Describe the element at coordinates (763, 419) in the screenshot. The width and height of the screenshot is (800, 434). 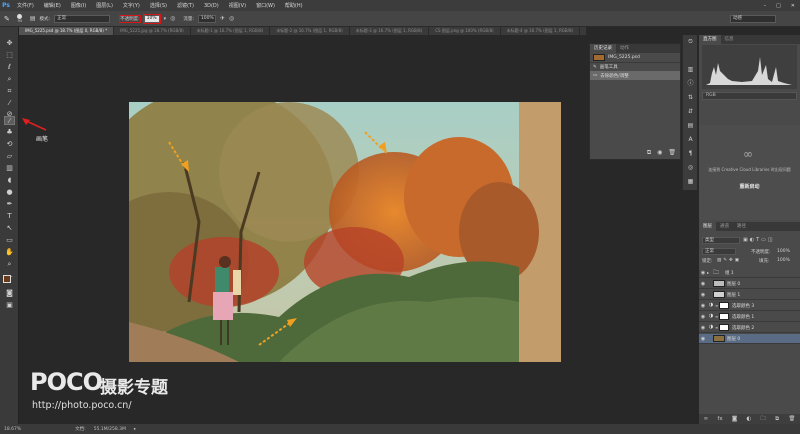
I see `new-group-icon: 🗀` at that location.